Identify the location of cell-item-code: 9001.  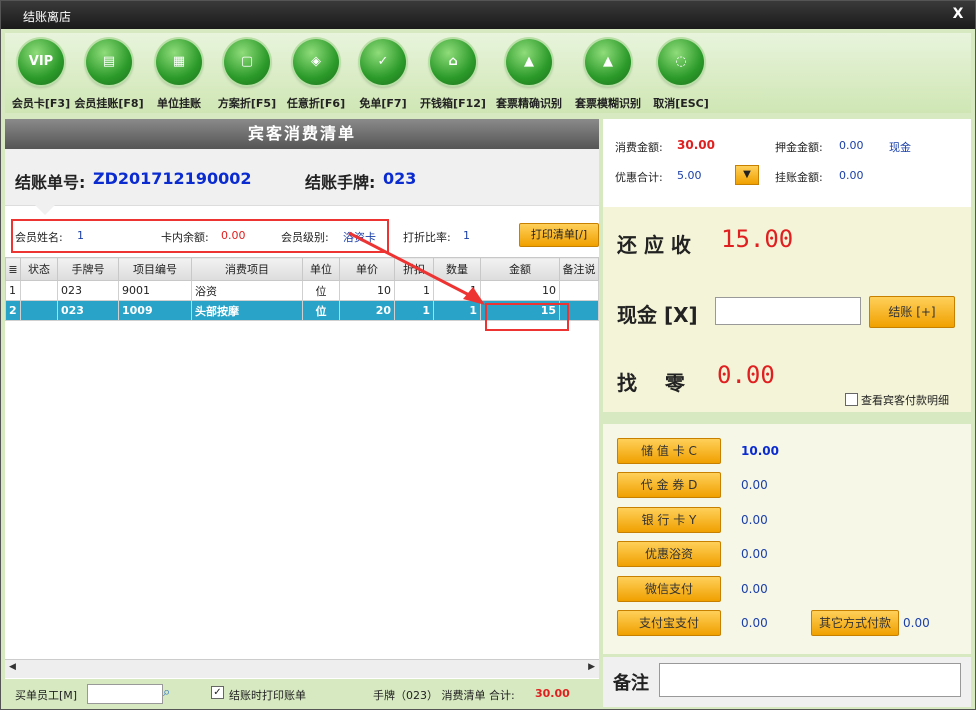
(155, 290).